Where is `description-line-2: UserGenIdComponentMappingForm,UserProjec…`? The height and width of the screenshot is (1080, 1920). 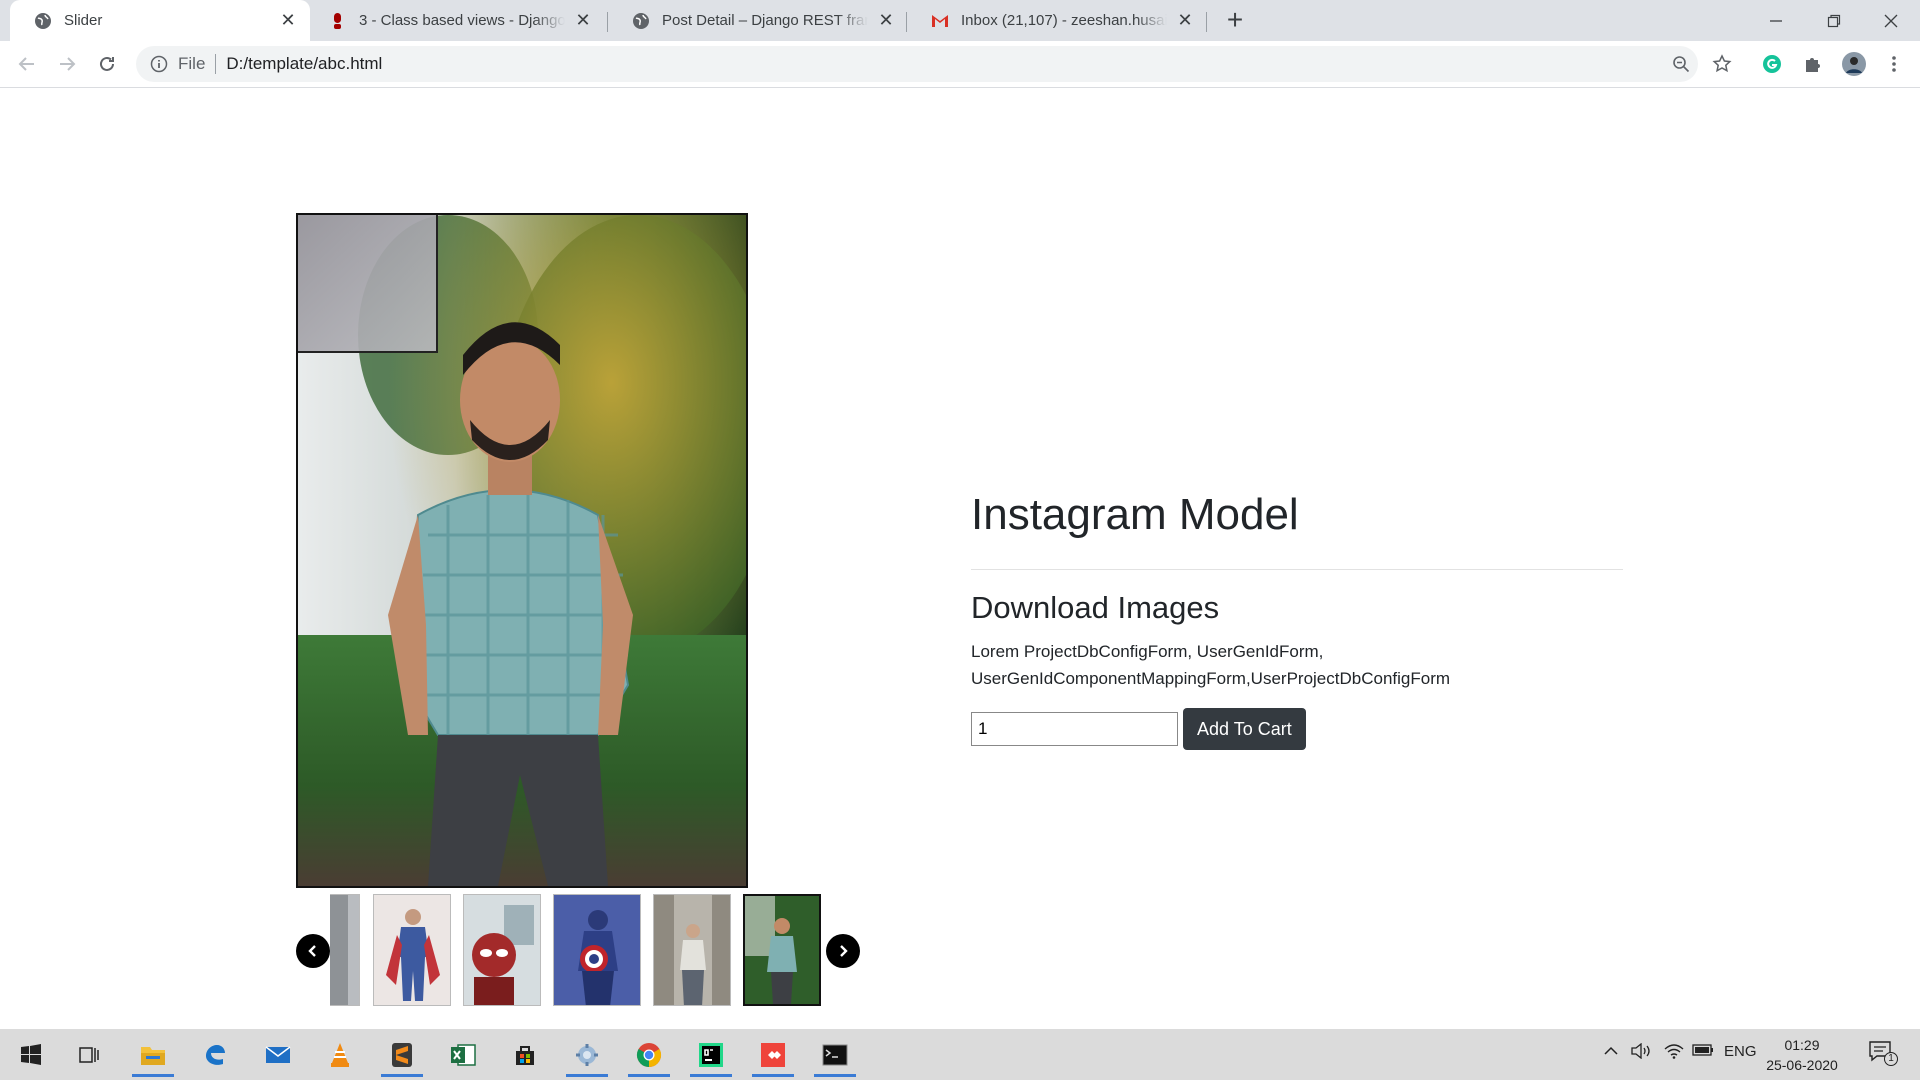 description-line-2: UserGenIdComponentMappingForm,UserProjec… is located at coordinates (1211, 678).